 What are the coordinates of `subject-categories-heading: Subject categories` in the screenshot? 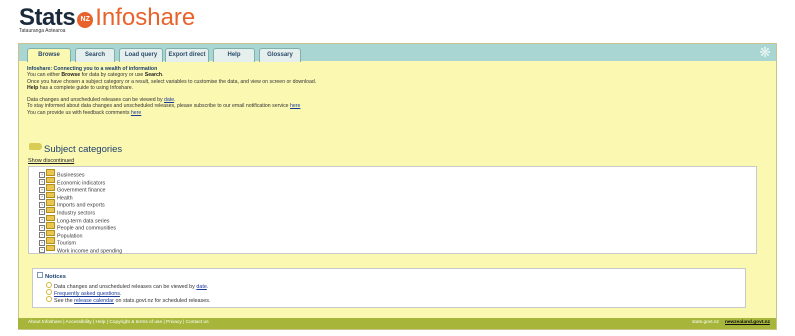 It's located at (76, 147).